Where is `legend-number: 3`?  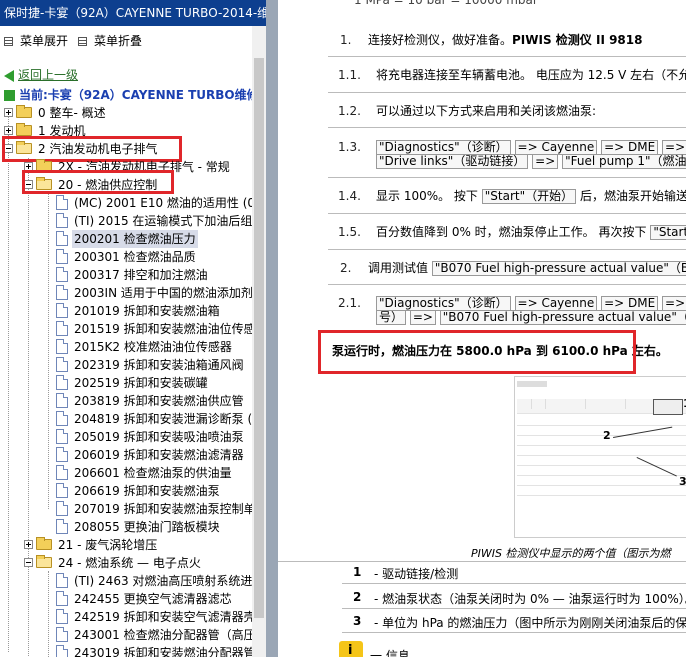 legend-number: 3 is located at coordinates (357, 621).